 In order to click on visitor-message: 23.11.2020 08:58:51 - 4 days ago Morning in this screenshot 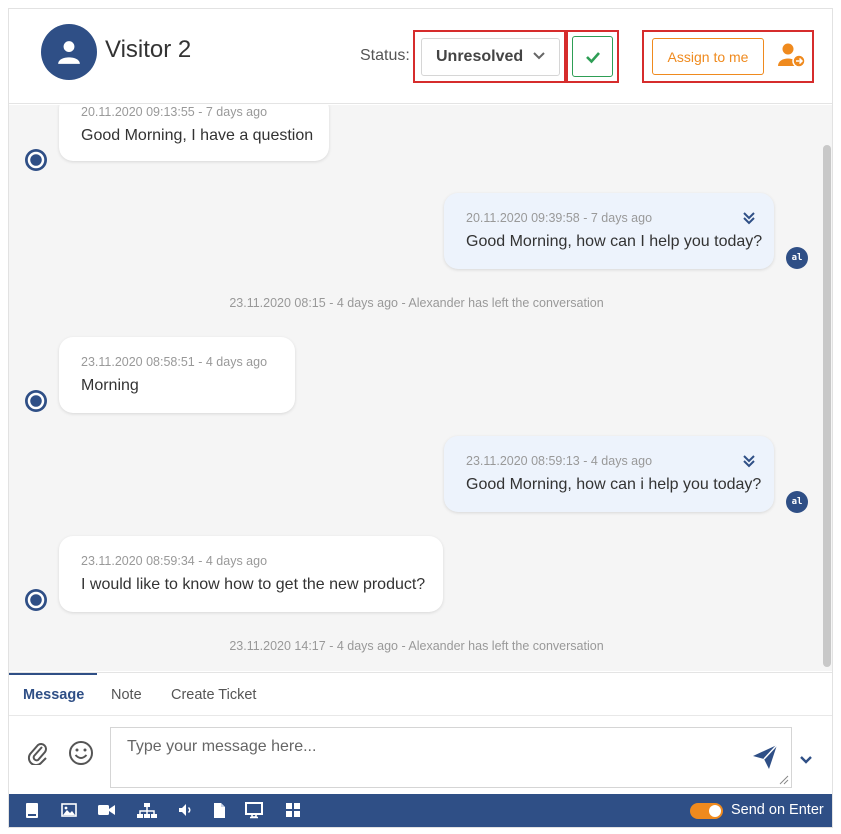, I will do `click(177, 375)`.